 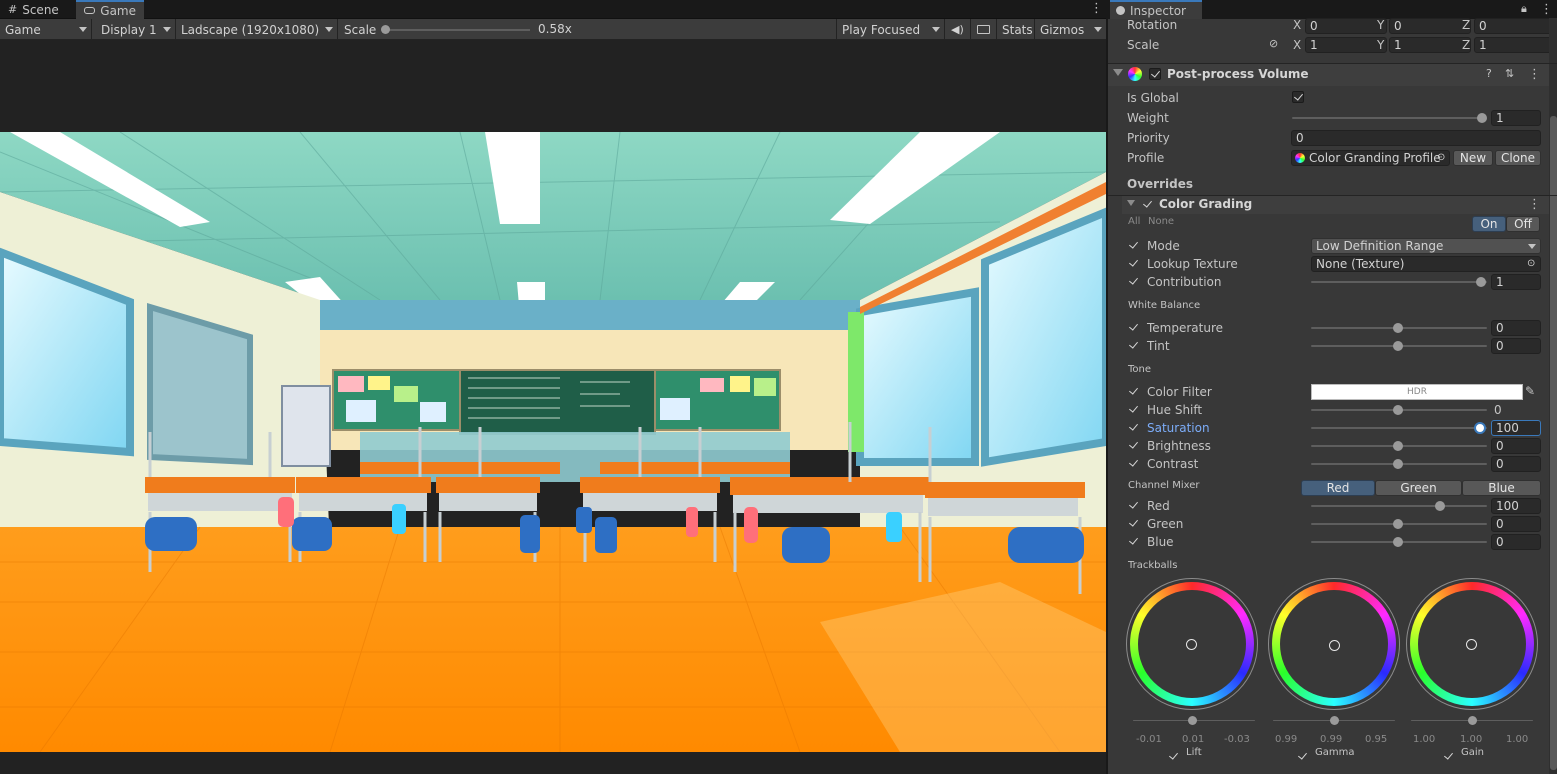 I want to click on green-override-checkbox, so click(x=1134, y=524).